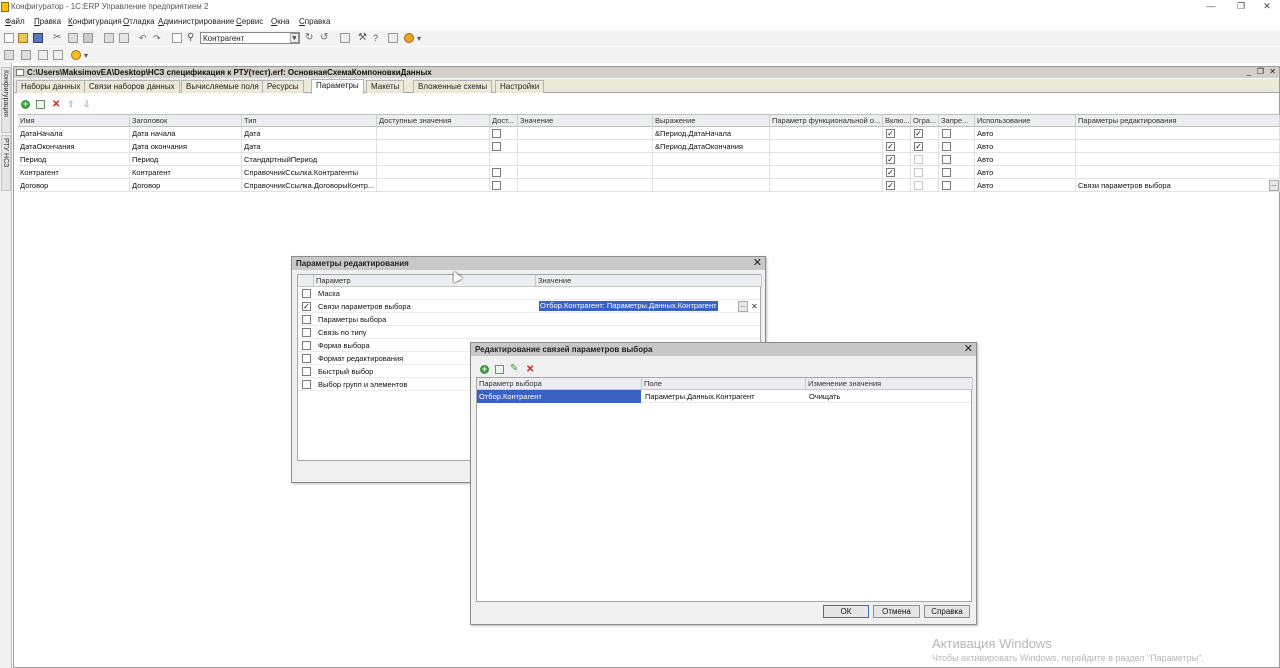 This screenshot has height=668, width=1280. I want to click on tab-parameters: Параметры, so click(337, 86).